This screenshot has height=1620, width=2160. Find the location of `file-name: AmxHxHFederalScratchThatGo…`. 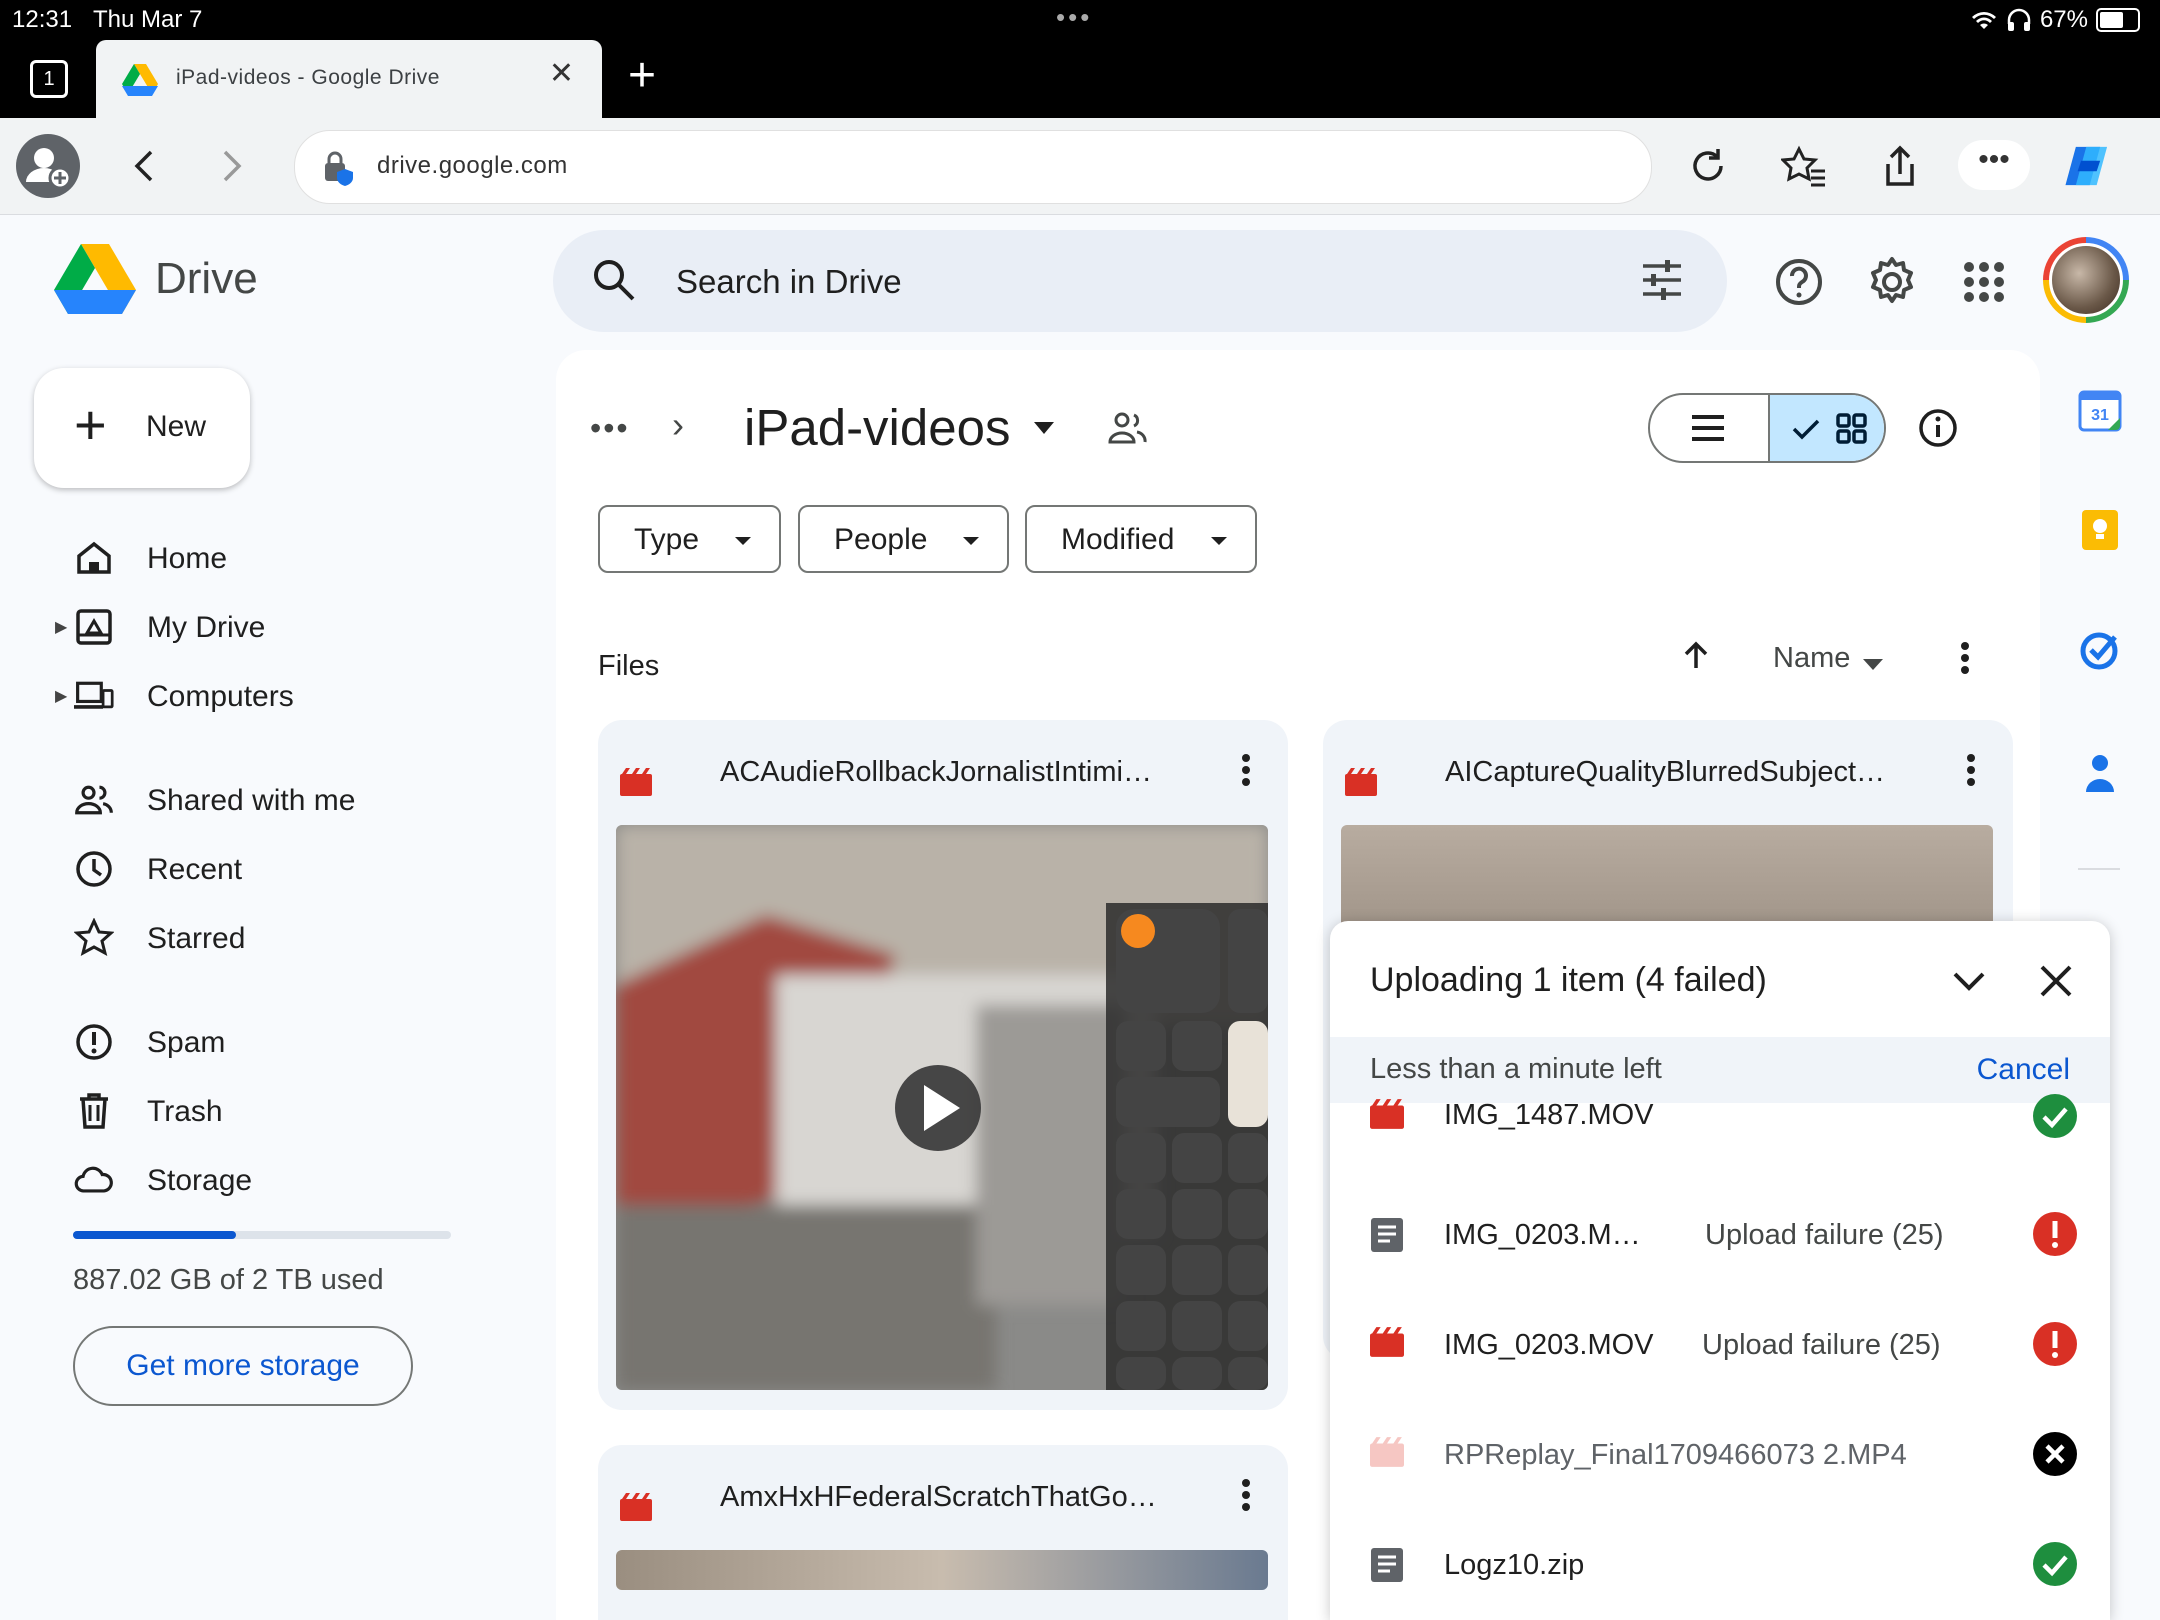

file-name: AmxHxHFederalScratchThatGo… is located at coordinates (938, 1497).